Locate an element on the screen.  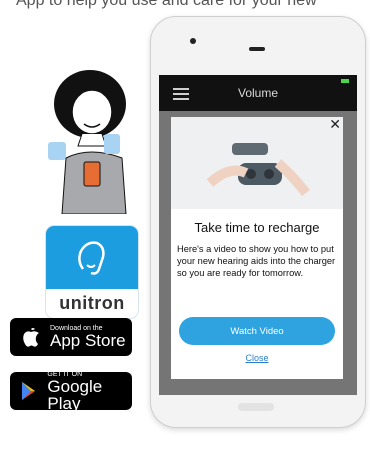
google-play-badge: GET IT ON Google Play is located at coordinates (71, 392).